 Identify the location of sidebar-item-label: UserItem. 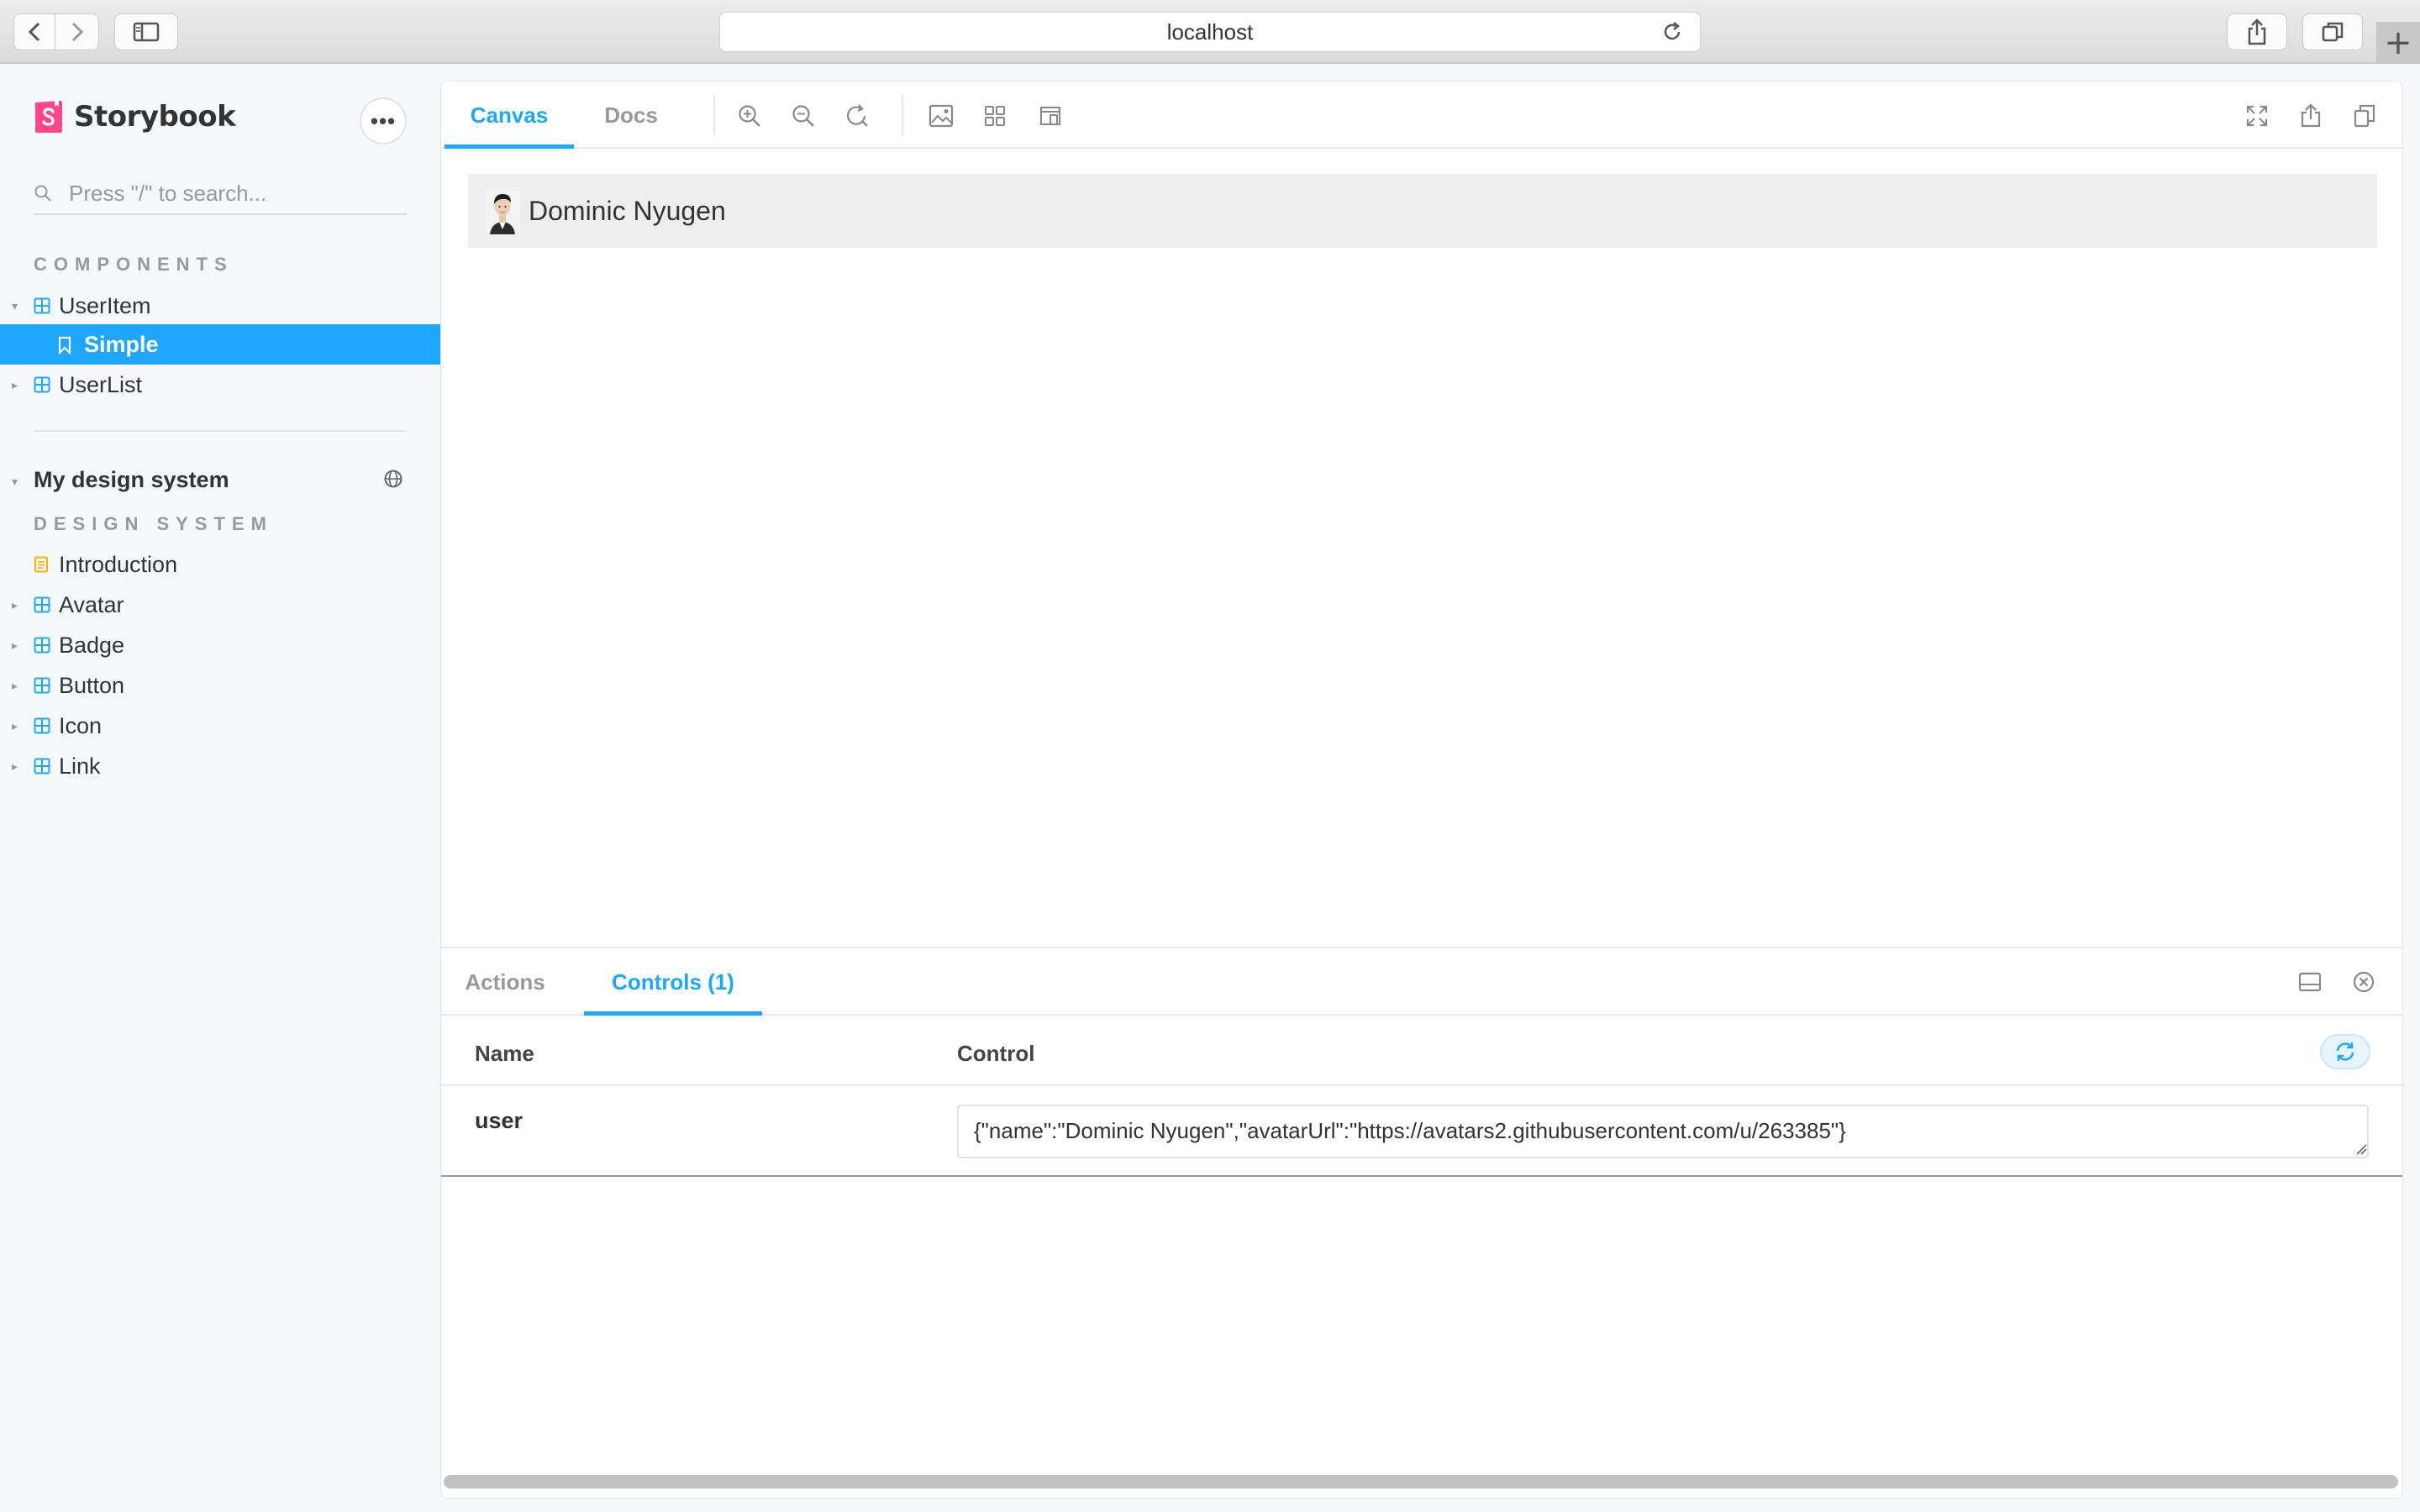
(105, 305).